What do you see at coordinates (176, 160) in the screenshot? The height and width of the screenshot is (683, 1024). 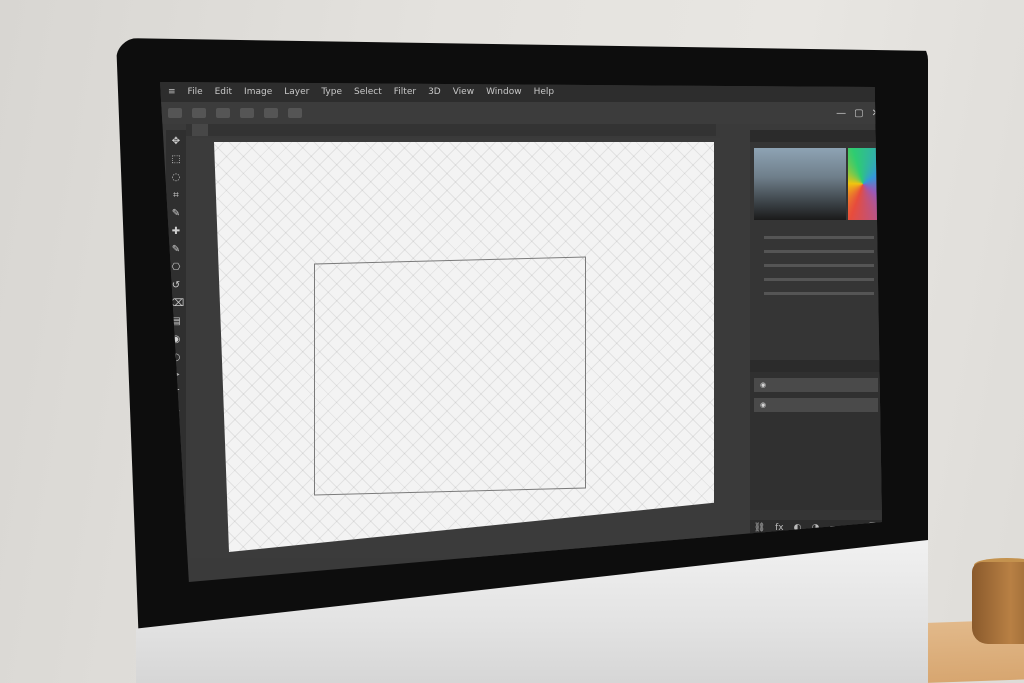 I see `marquee-icon: ⬚` at bounding box center [176, 160].